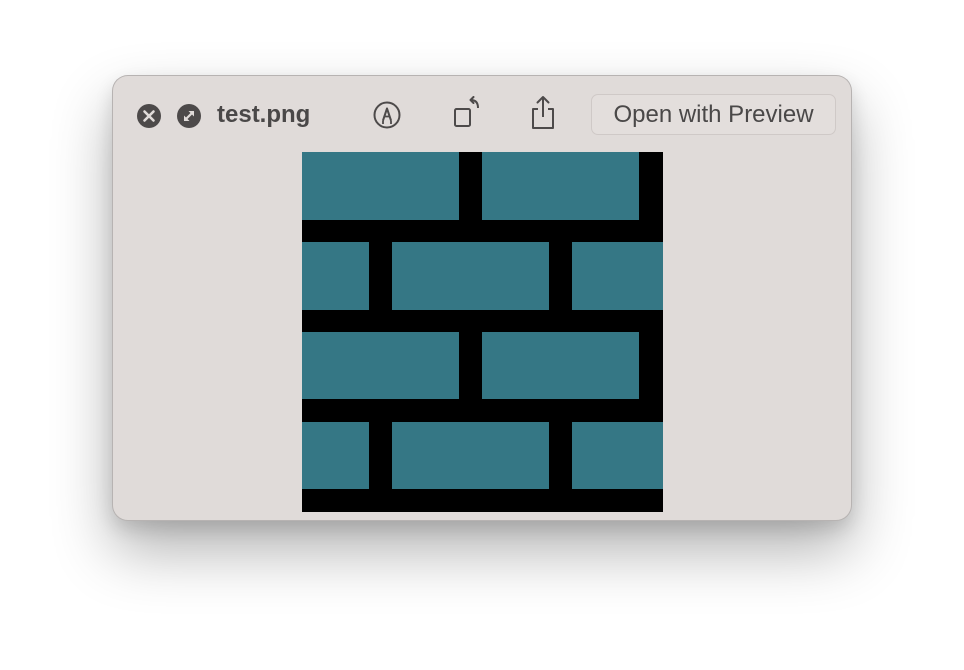 Image resolution: width=964 pixels, height=670 pixels. I want to click on rotate-button, so click(468, 113).